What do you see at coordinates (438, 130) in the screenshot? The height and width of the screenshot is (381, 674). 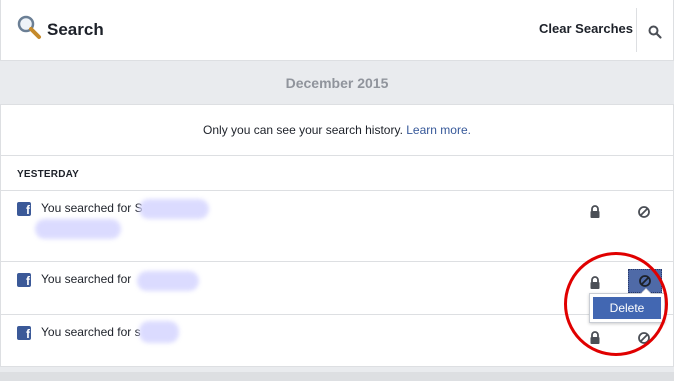 I see `learn-more-link: Learn more.` at bounding box center [438, 130].